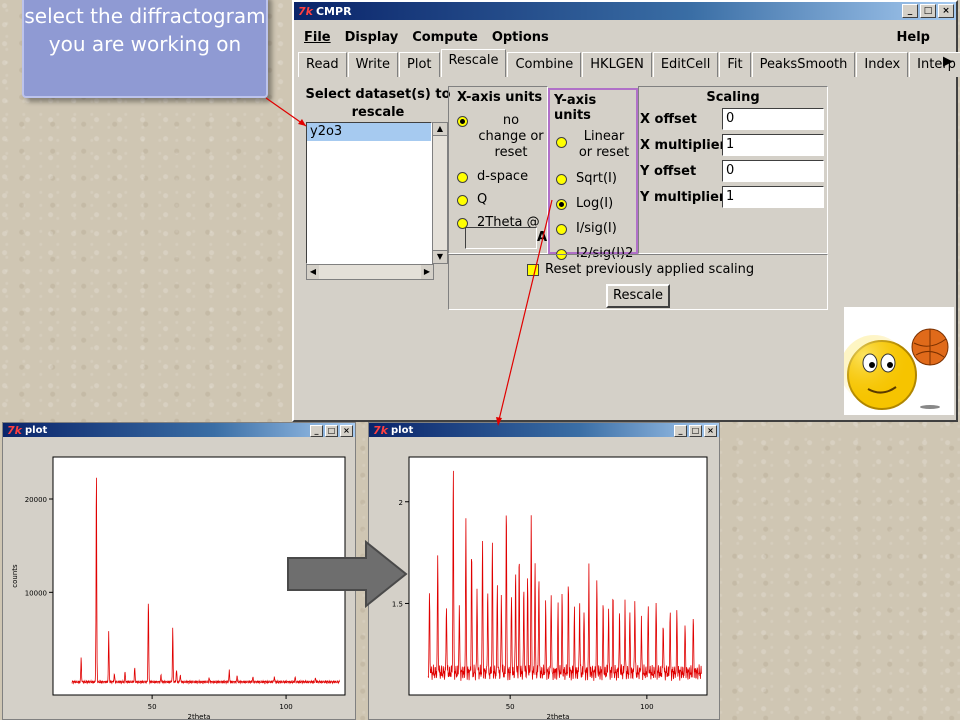 Image resolution: width=960 pixels, height=720 pixels. Describe the element at coordinates (625, 11) in the screenshot. I see `cmpr-titlebar: 7k CMPR _ □ ×` at that location.